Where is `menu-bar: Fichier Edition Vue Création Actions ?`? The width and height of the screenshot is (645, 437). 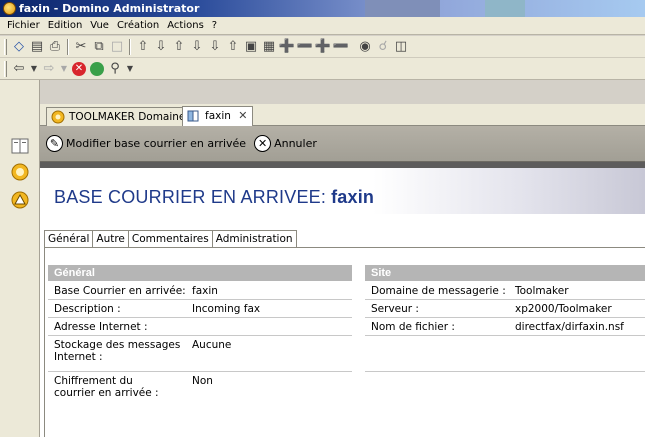 menu-bar: Fichier Edition Vue Création Actions ? is located at coordinates (322, 26).